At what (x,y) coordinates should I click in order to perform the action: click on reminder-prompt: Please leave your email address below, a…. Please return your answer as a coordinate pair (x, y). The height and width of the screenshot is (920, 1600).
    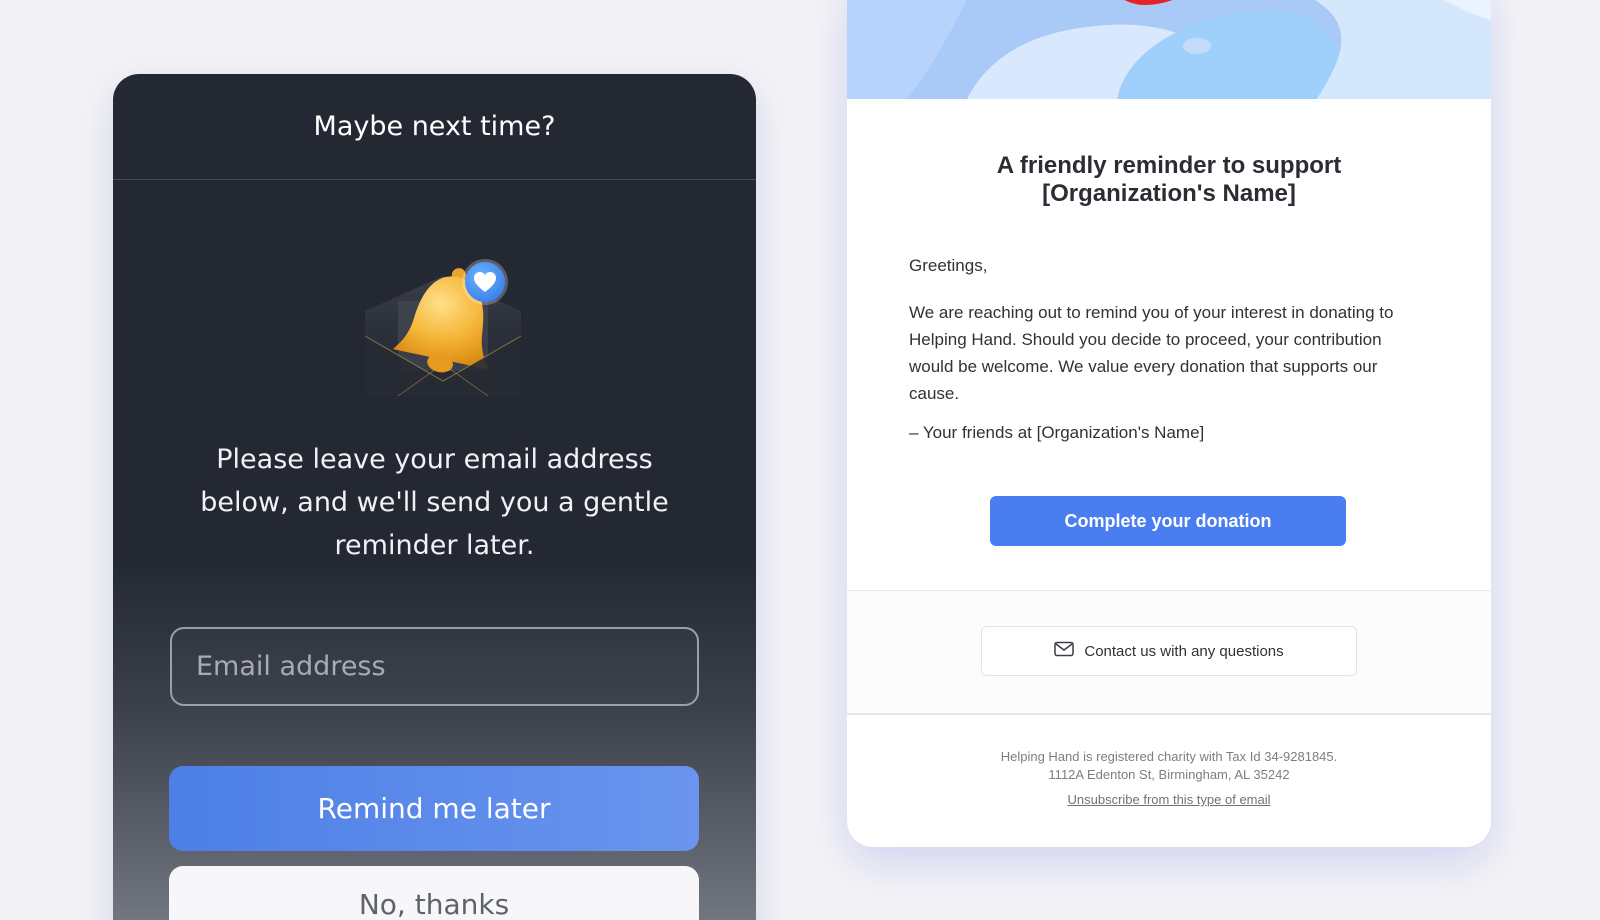
    Looking at the image, I should click on (434, 502).